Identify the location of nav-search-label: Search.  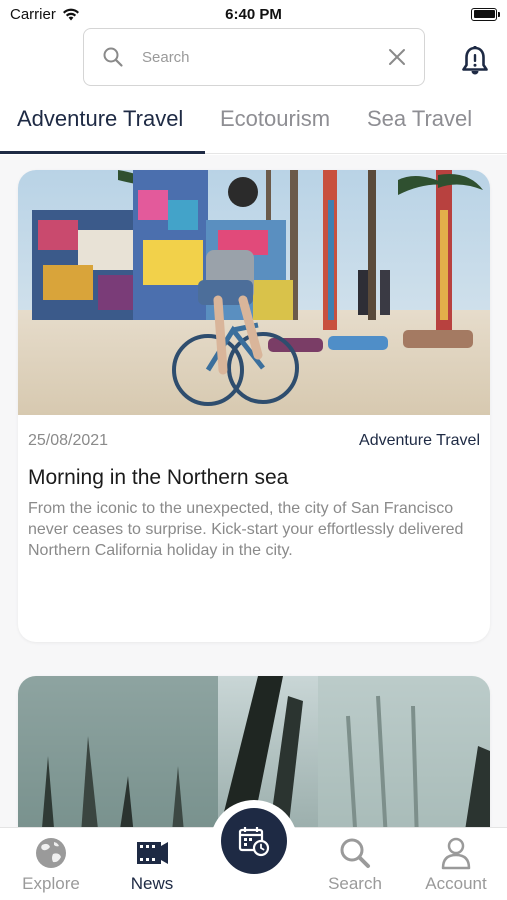
(355, 883).